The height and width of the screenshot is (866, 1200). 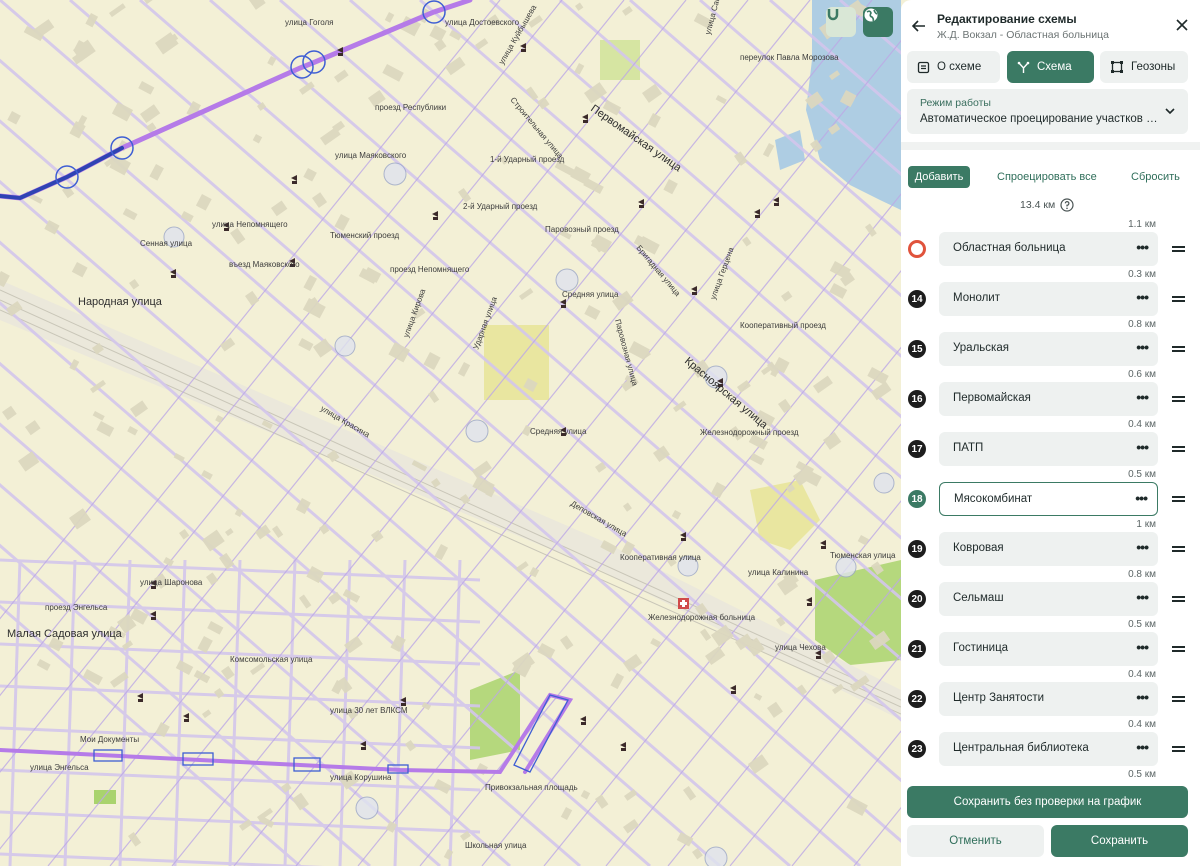 What do you see at coordinates (1009, 248) in the screenshot?
I see `stop-name: Областная больница` at bounding box center [1009, 248].